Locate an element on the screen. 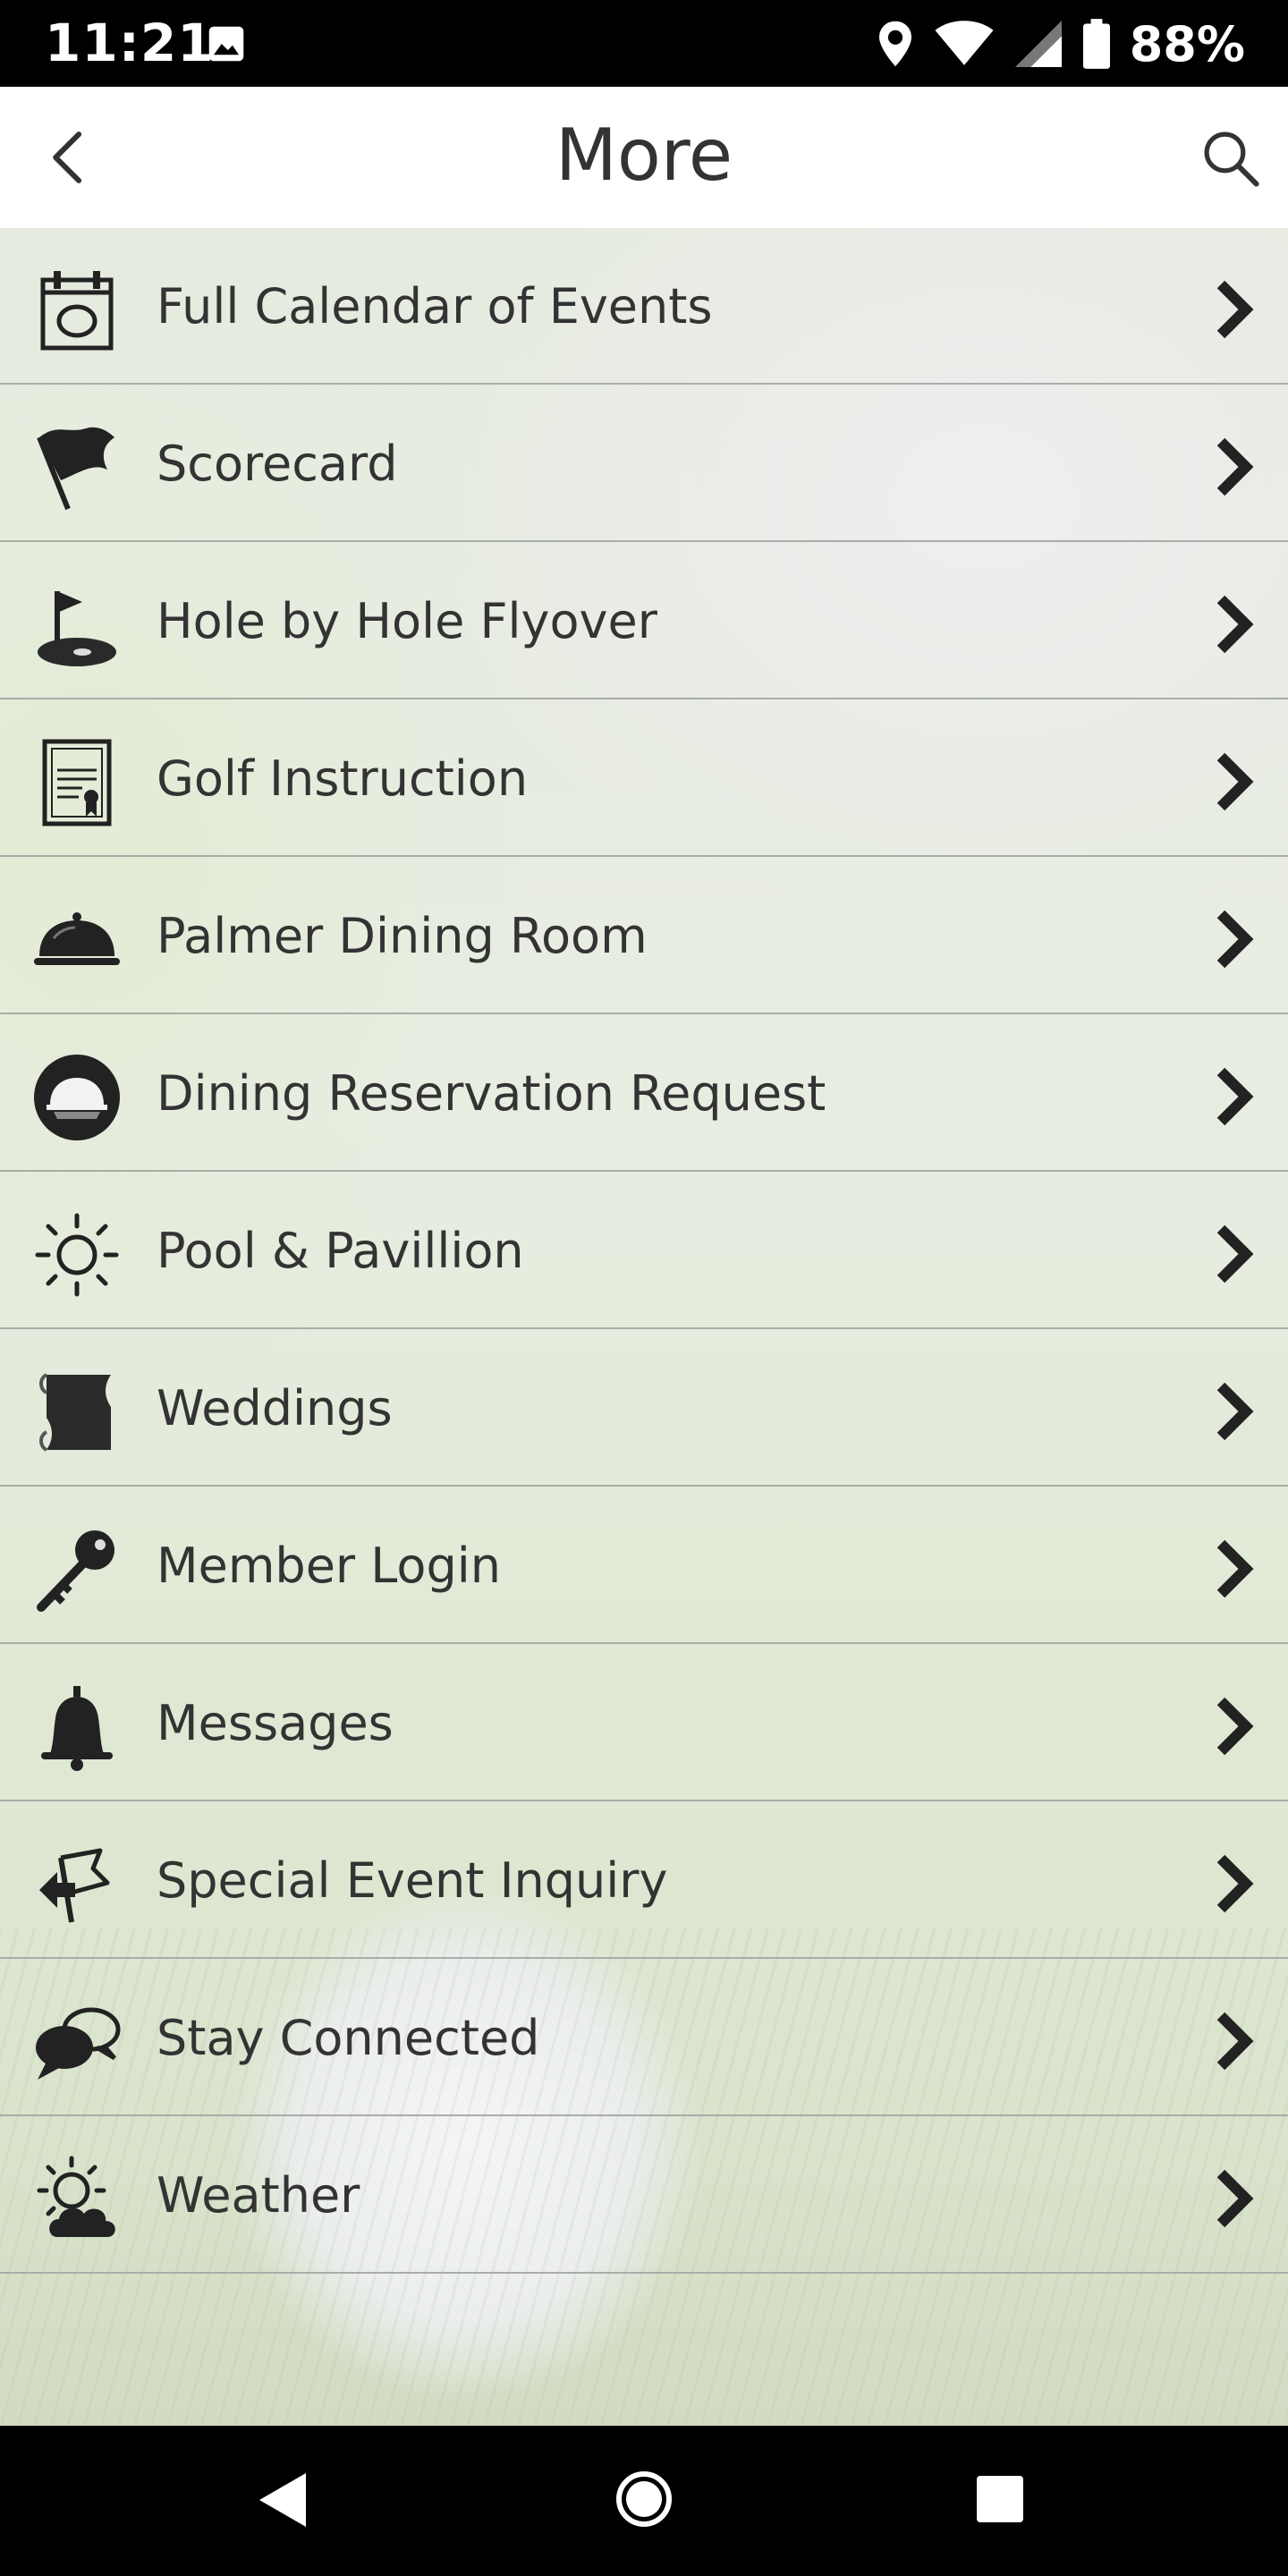 The height and width of the screenshot is (2576, 1288). navigation-bar is located at coordinates (644, 2501).